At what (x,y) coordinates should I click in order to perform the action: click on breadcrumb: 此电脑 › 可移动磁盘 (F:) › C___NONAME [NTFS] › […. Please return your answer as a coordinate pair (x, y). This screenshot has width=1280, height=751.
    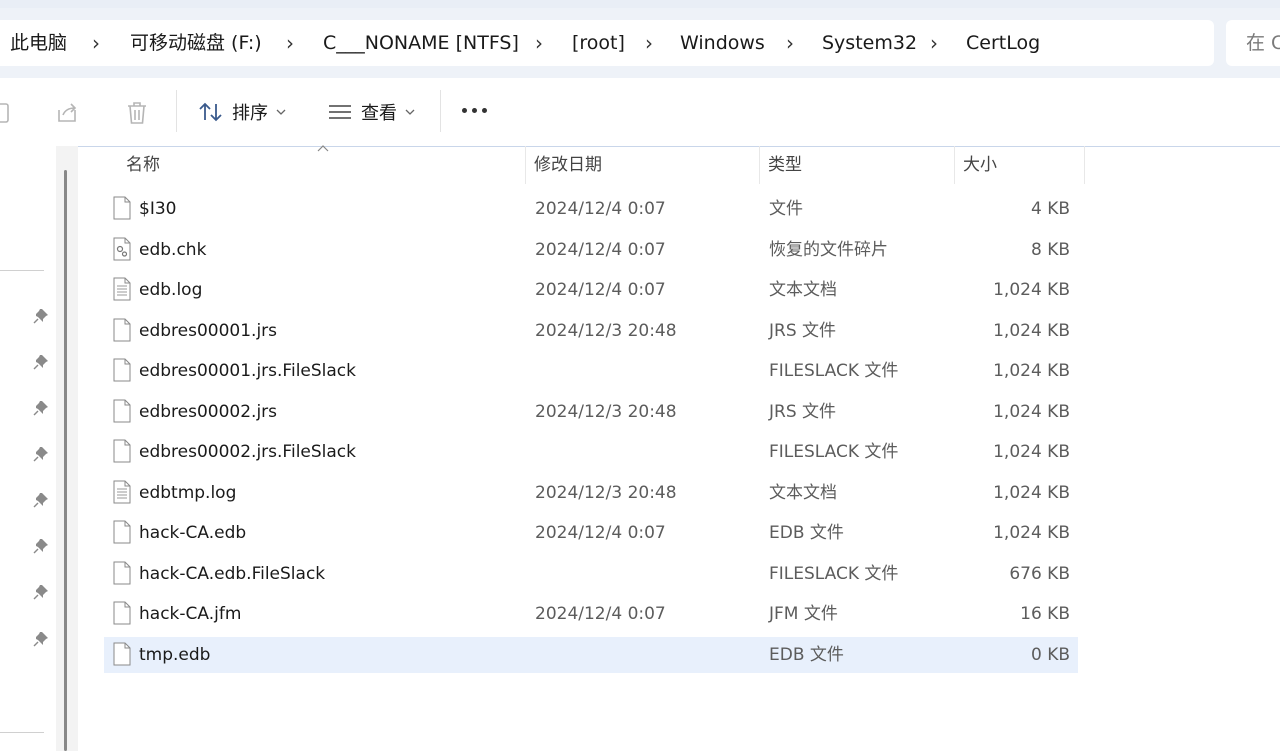
    Looking at the image, I should click on (607, 43).